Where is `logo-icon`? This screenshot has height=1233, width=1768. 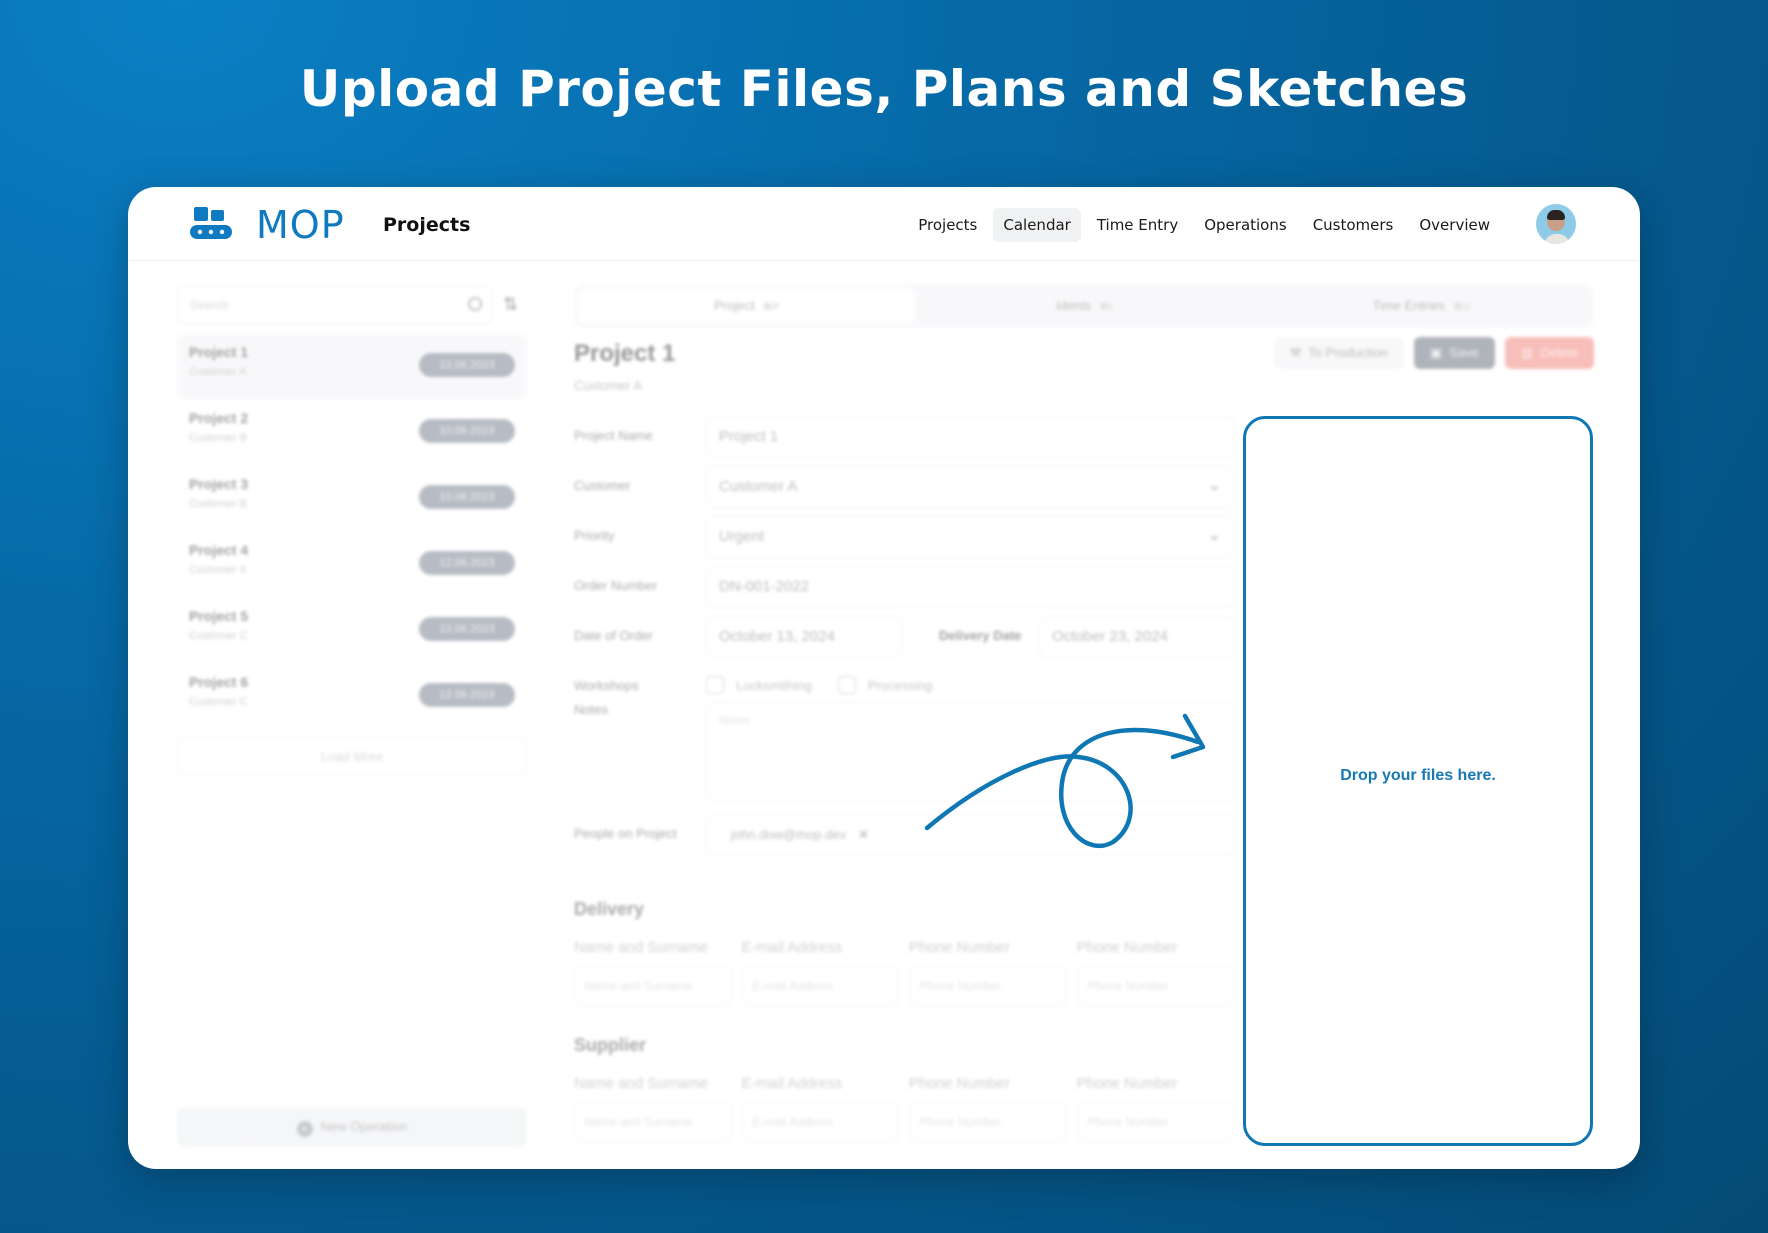
logo-icon is located at coordinates (211, 223).